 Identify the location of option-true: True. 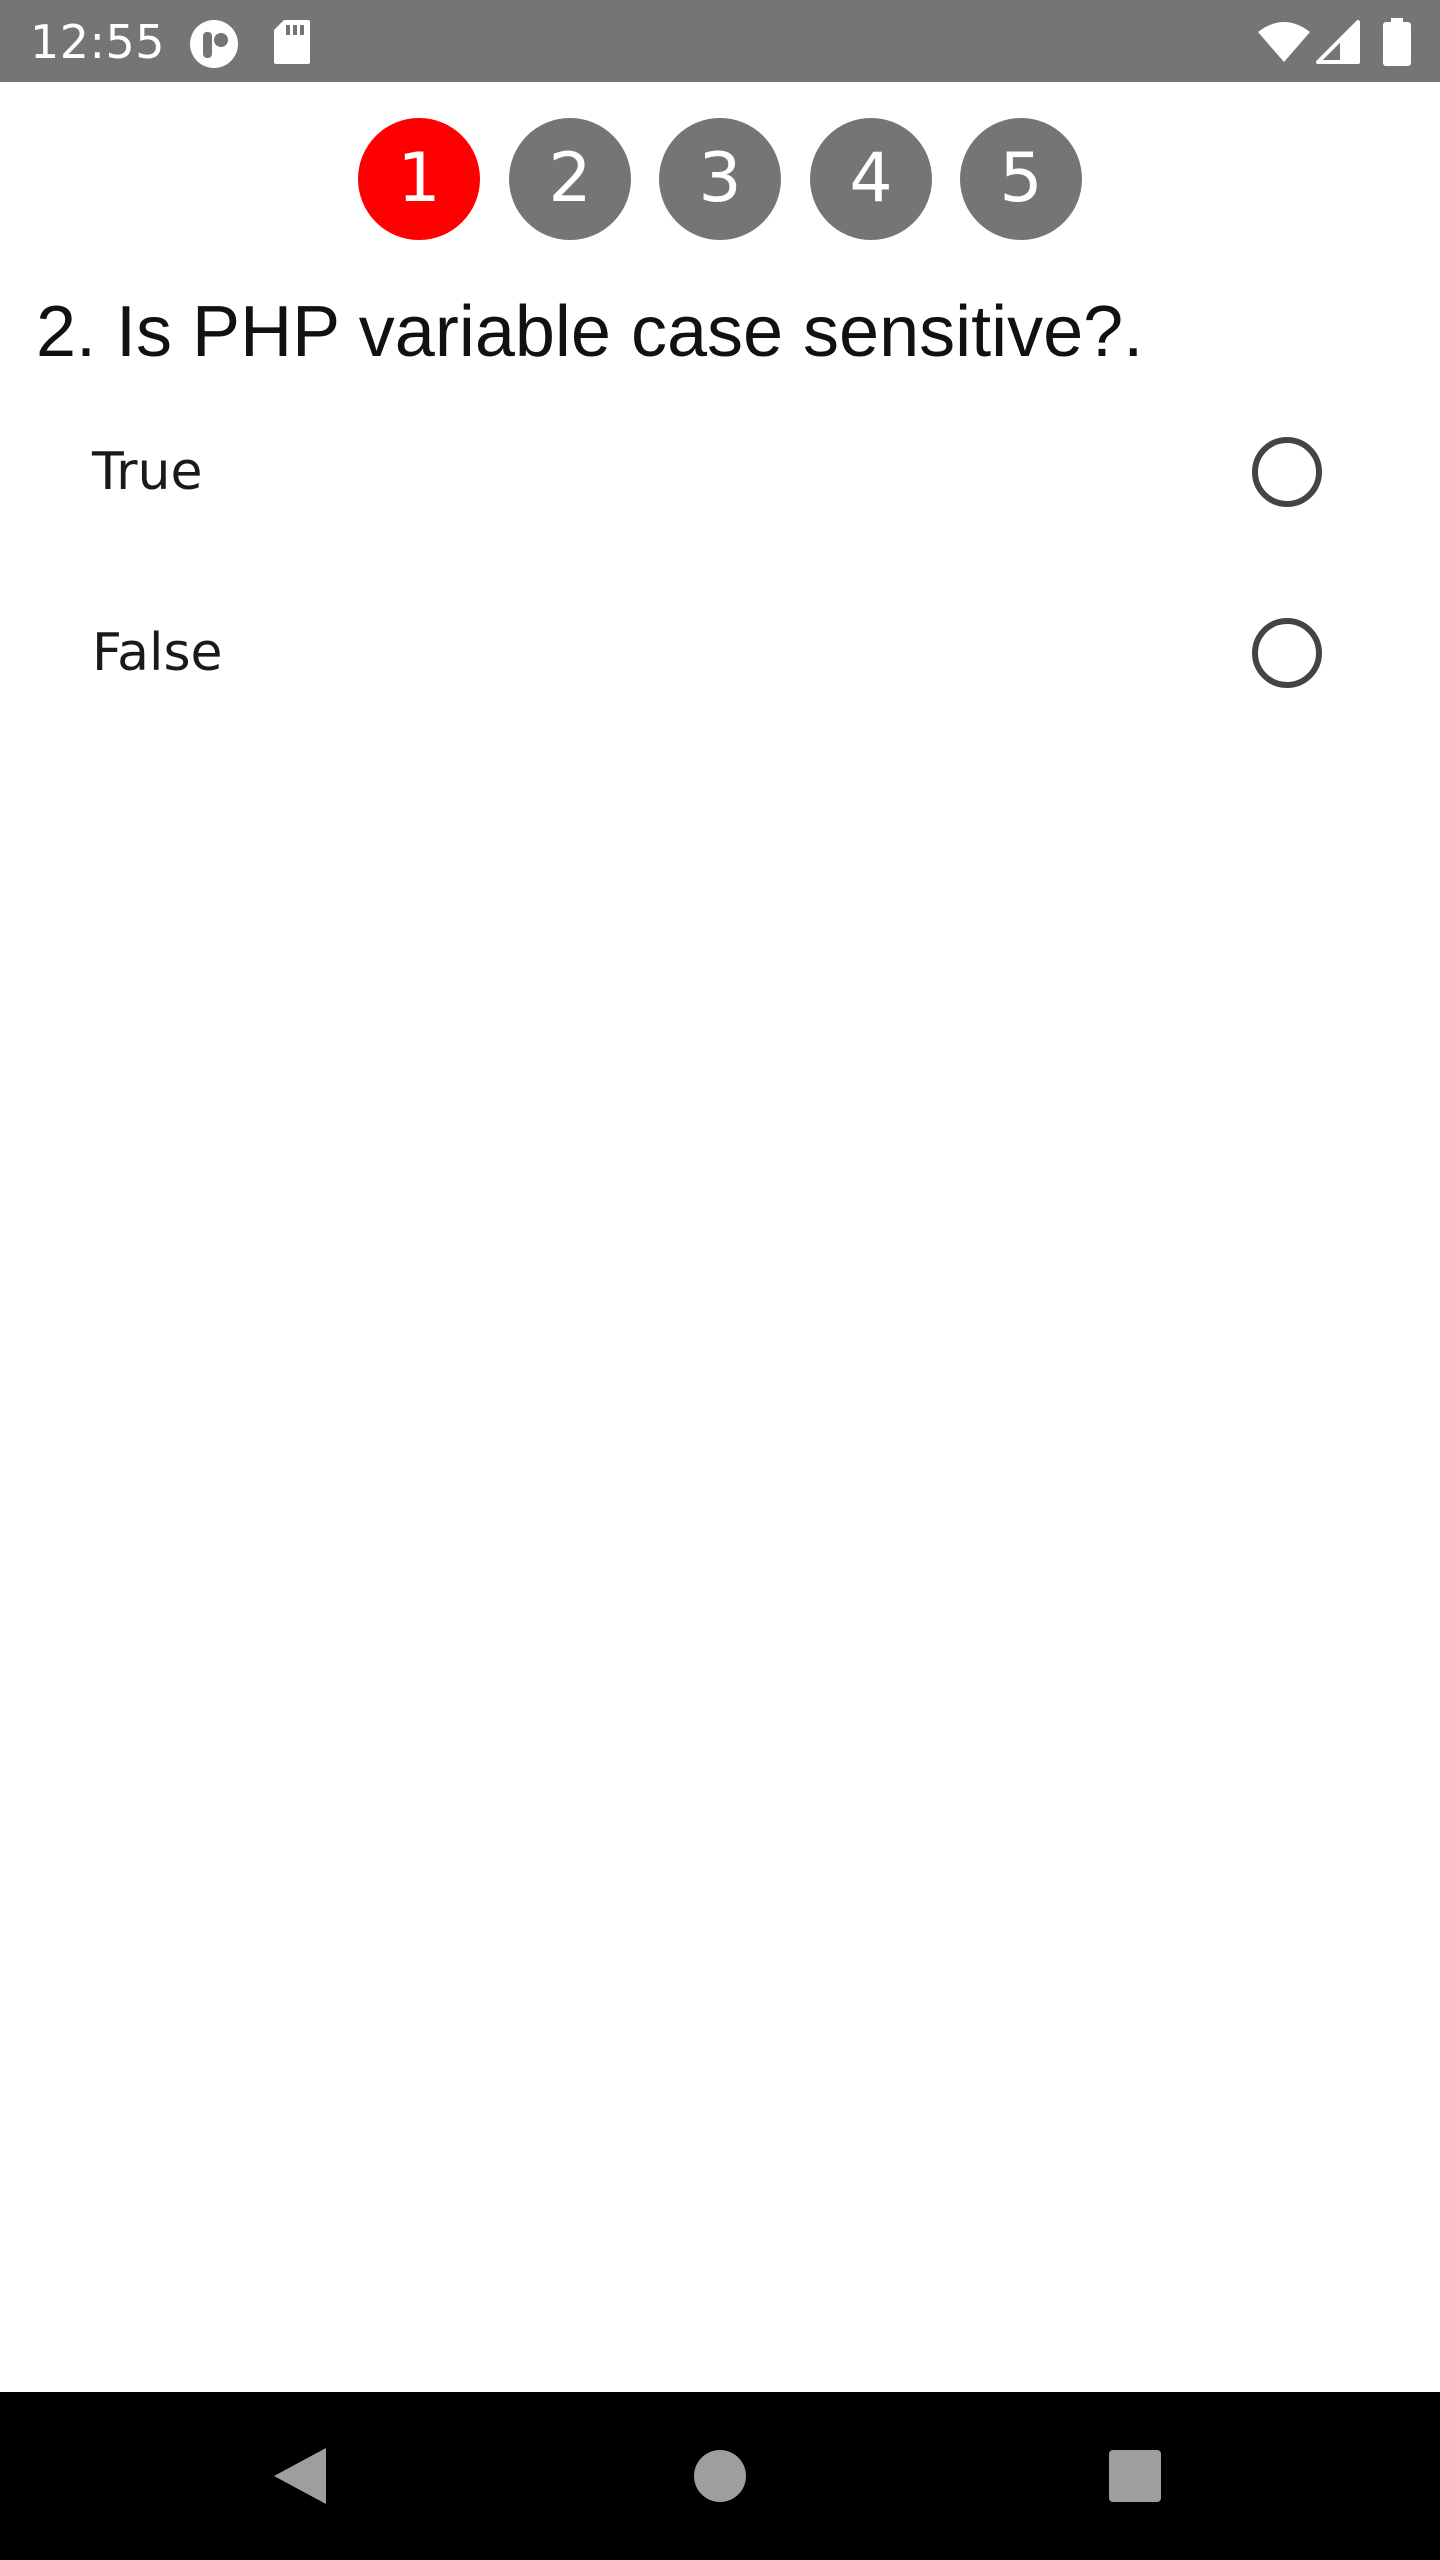
(720, 472).